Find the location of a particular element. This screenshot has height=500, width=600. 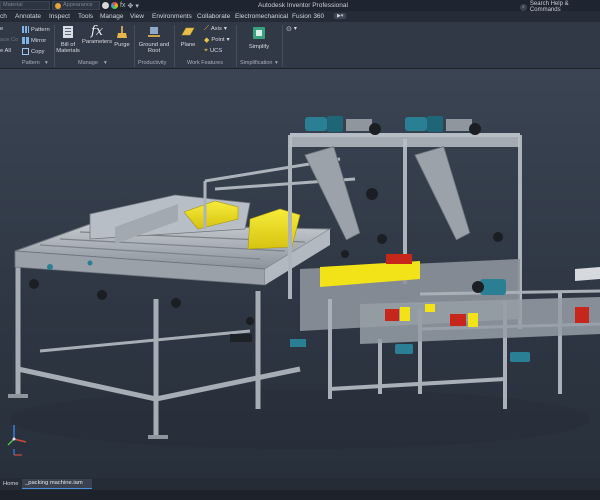

edge-module is located at coordinates (587, 274).